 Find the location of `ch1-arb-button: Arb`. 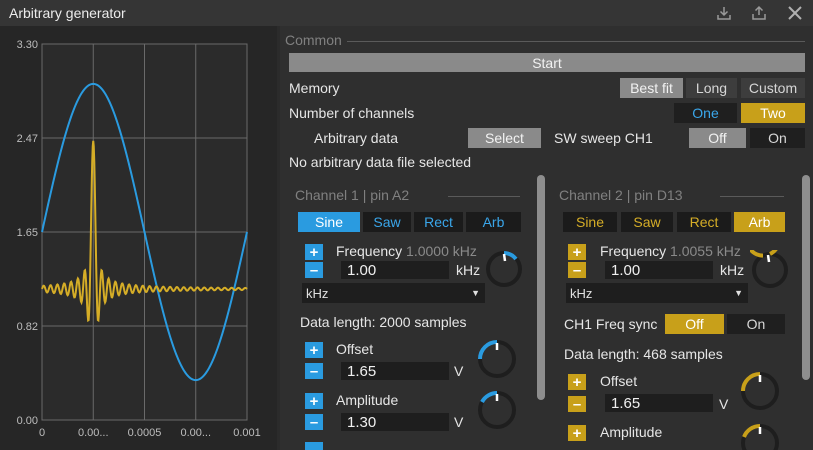

ch1-arb-button: Arb is located at coordinates (493, 222).